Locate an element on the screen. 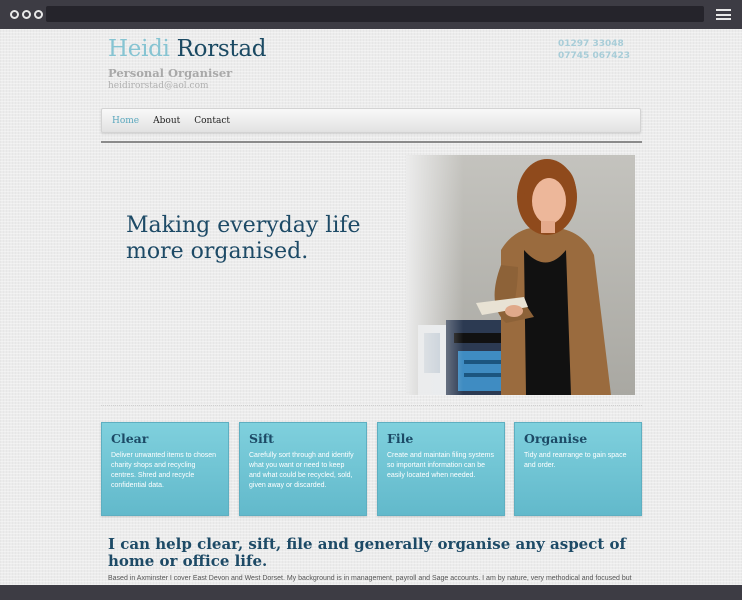  service-card-title: Clear is located at coordinates (130, 438).